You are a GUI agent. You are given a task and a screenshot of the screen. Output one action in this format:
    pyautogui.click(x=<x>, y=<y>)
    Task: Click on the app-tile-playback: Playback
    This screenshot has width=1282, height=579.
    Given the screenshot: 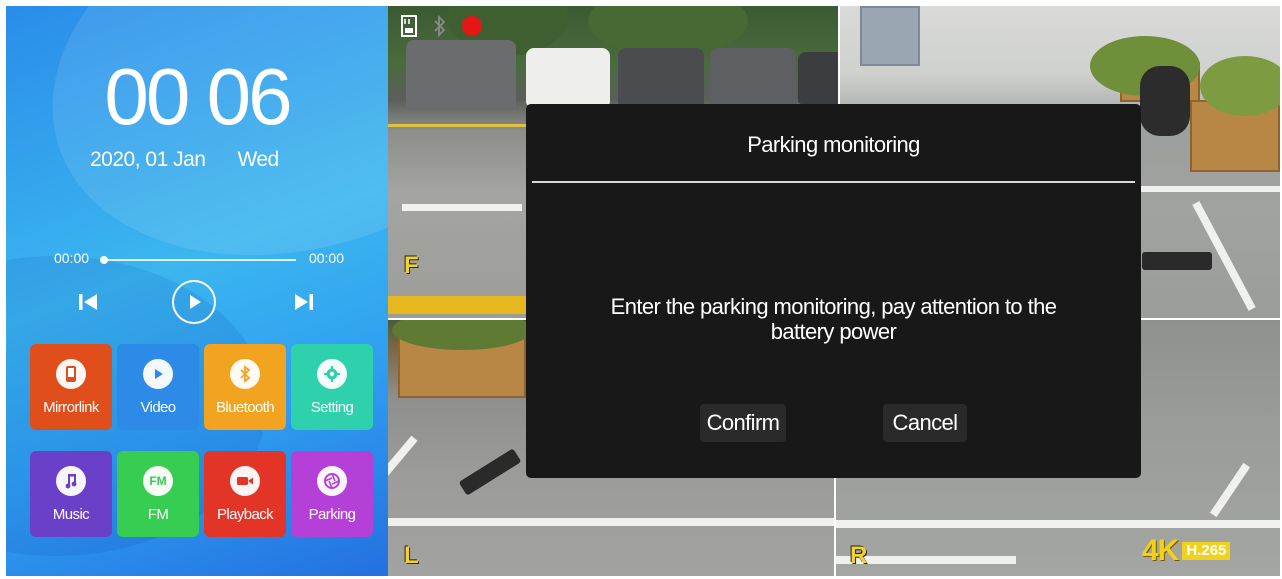 What is the action you would take?
    pyautogui.click(x=245, y=494)
    